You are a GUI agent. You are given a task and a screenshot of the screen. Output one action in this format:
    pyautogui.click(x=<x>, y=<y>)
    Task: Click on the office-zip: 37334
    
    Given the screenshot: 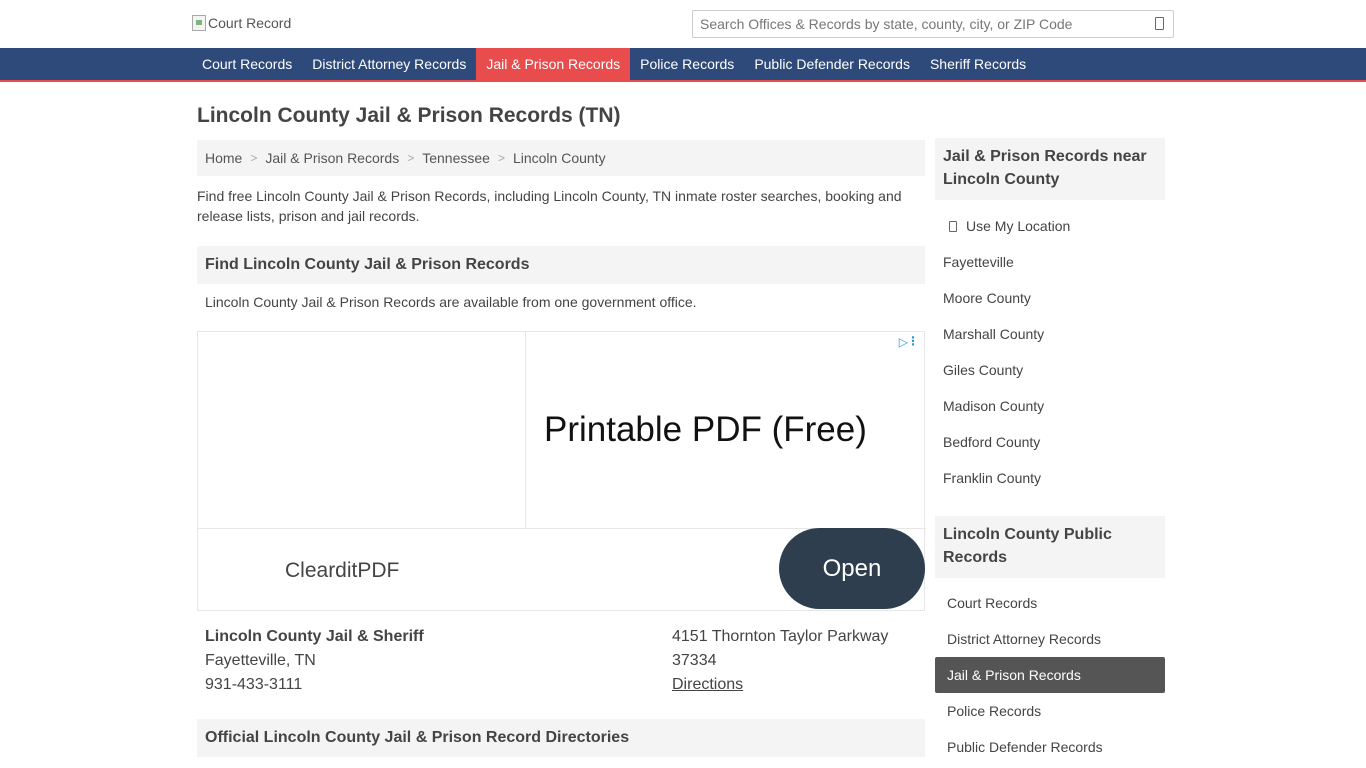 What is the action you would take?
    pyautogui.click(x=694, y=660)
    